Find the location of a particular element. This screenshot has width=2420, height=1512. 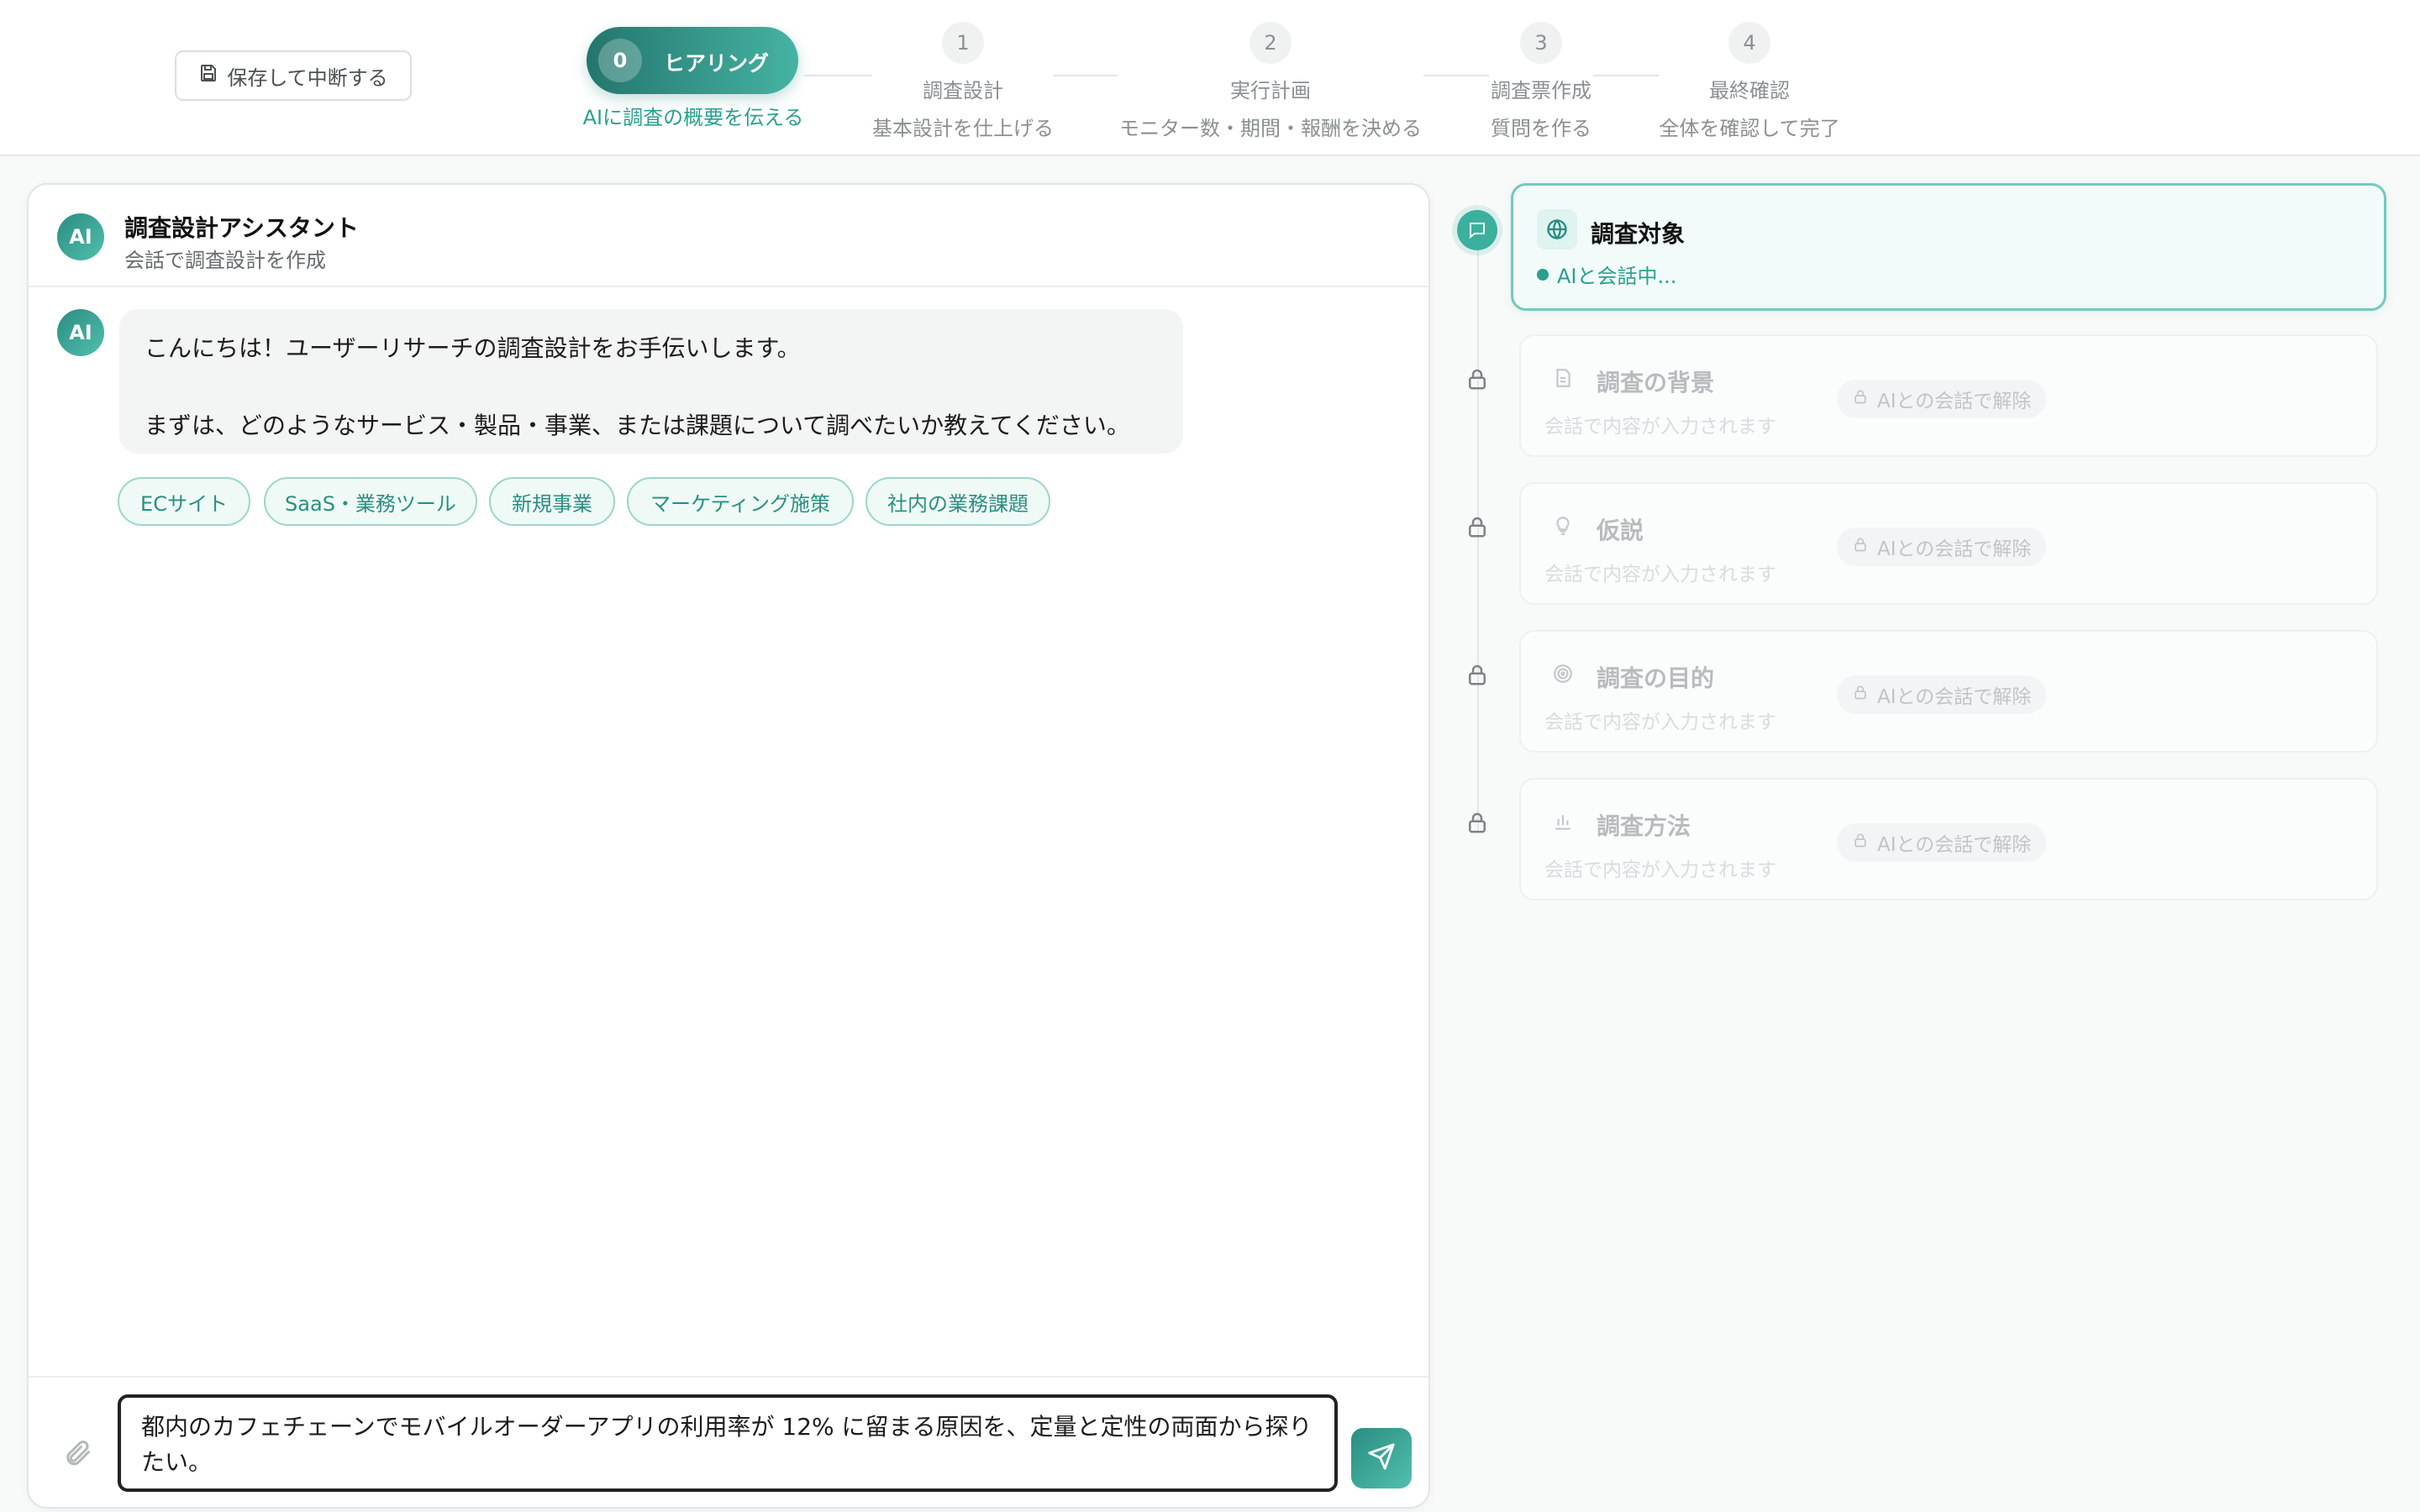

step-number: 1 is located at coordinates (963, 43).